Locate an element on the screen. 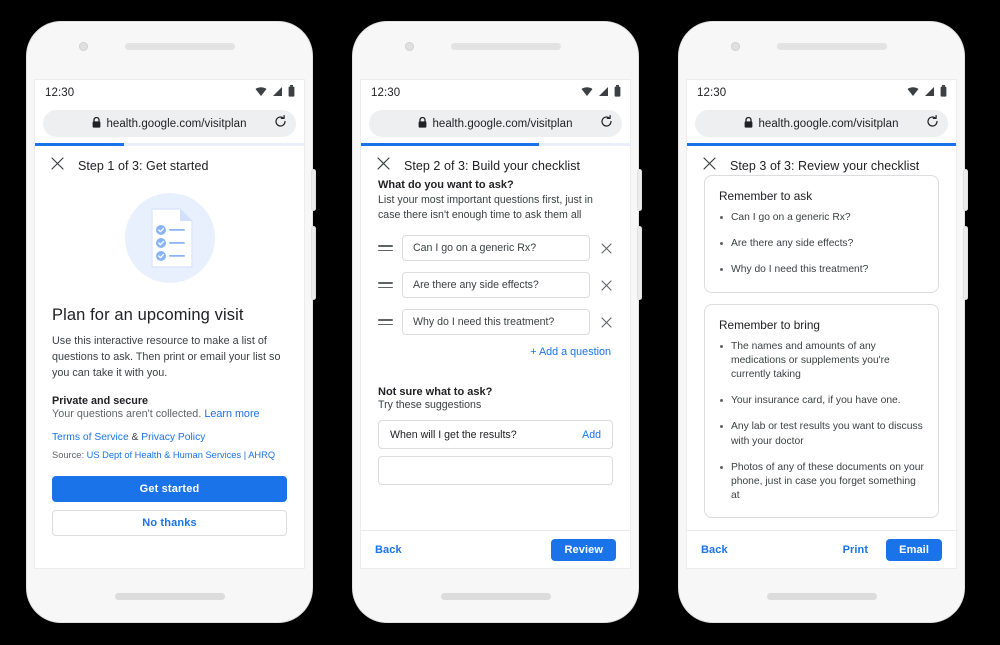 The image size is (1000, 645). card-title: Remember to bring is located at coordinates (769, 324).